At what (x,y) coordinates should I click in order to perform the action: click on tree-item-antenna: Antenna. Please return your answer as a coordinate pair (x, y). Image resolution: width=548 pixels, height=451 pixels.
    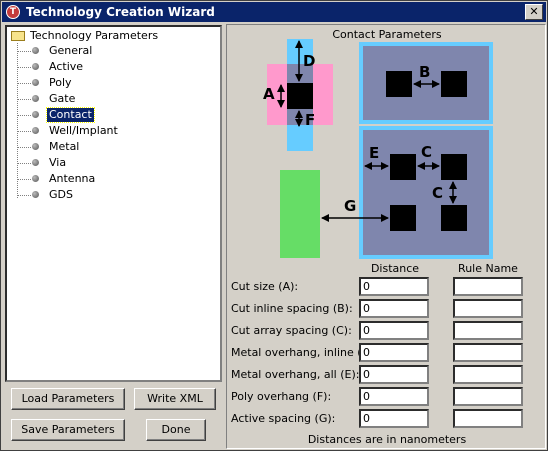
    Looking at the image, I should click on (92, 179).